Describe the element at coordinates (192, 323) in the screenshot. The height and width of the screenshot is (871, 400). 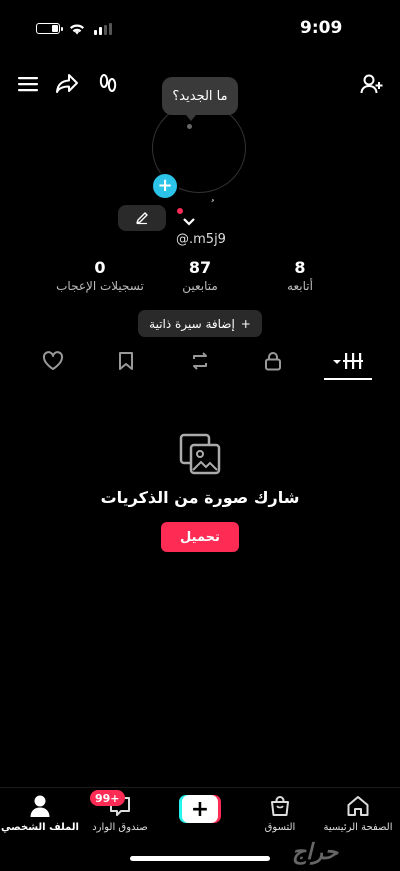
I see `add-bio-label: إضافة سيرة ذاتية` at that location.